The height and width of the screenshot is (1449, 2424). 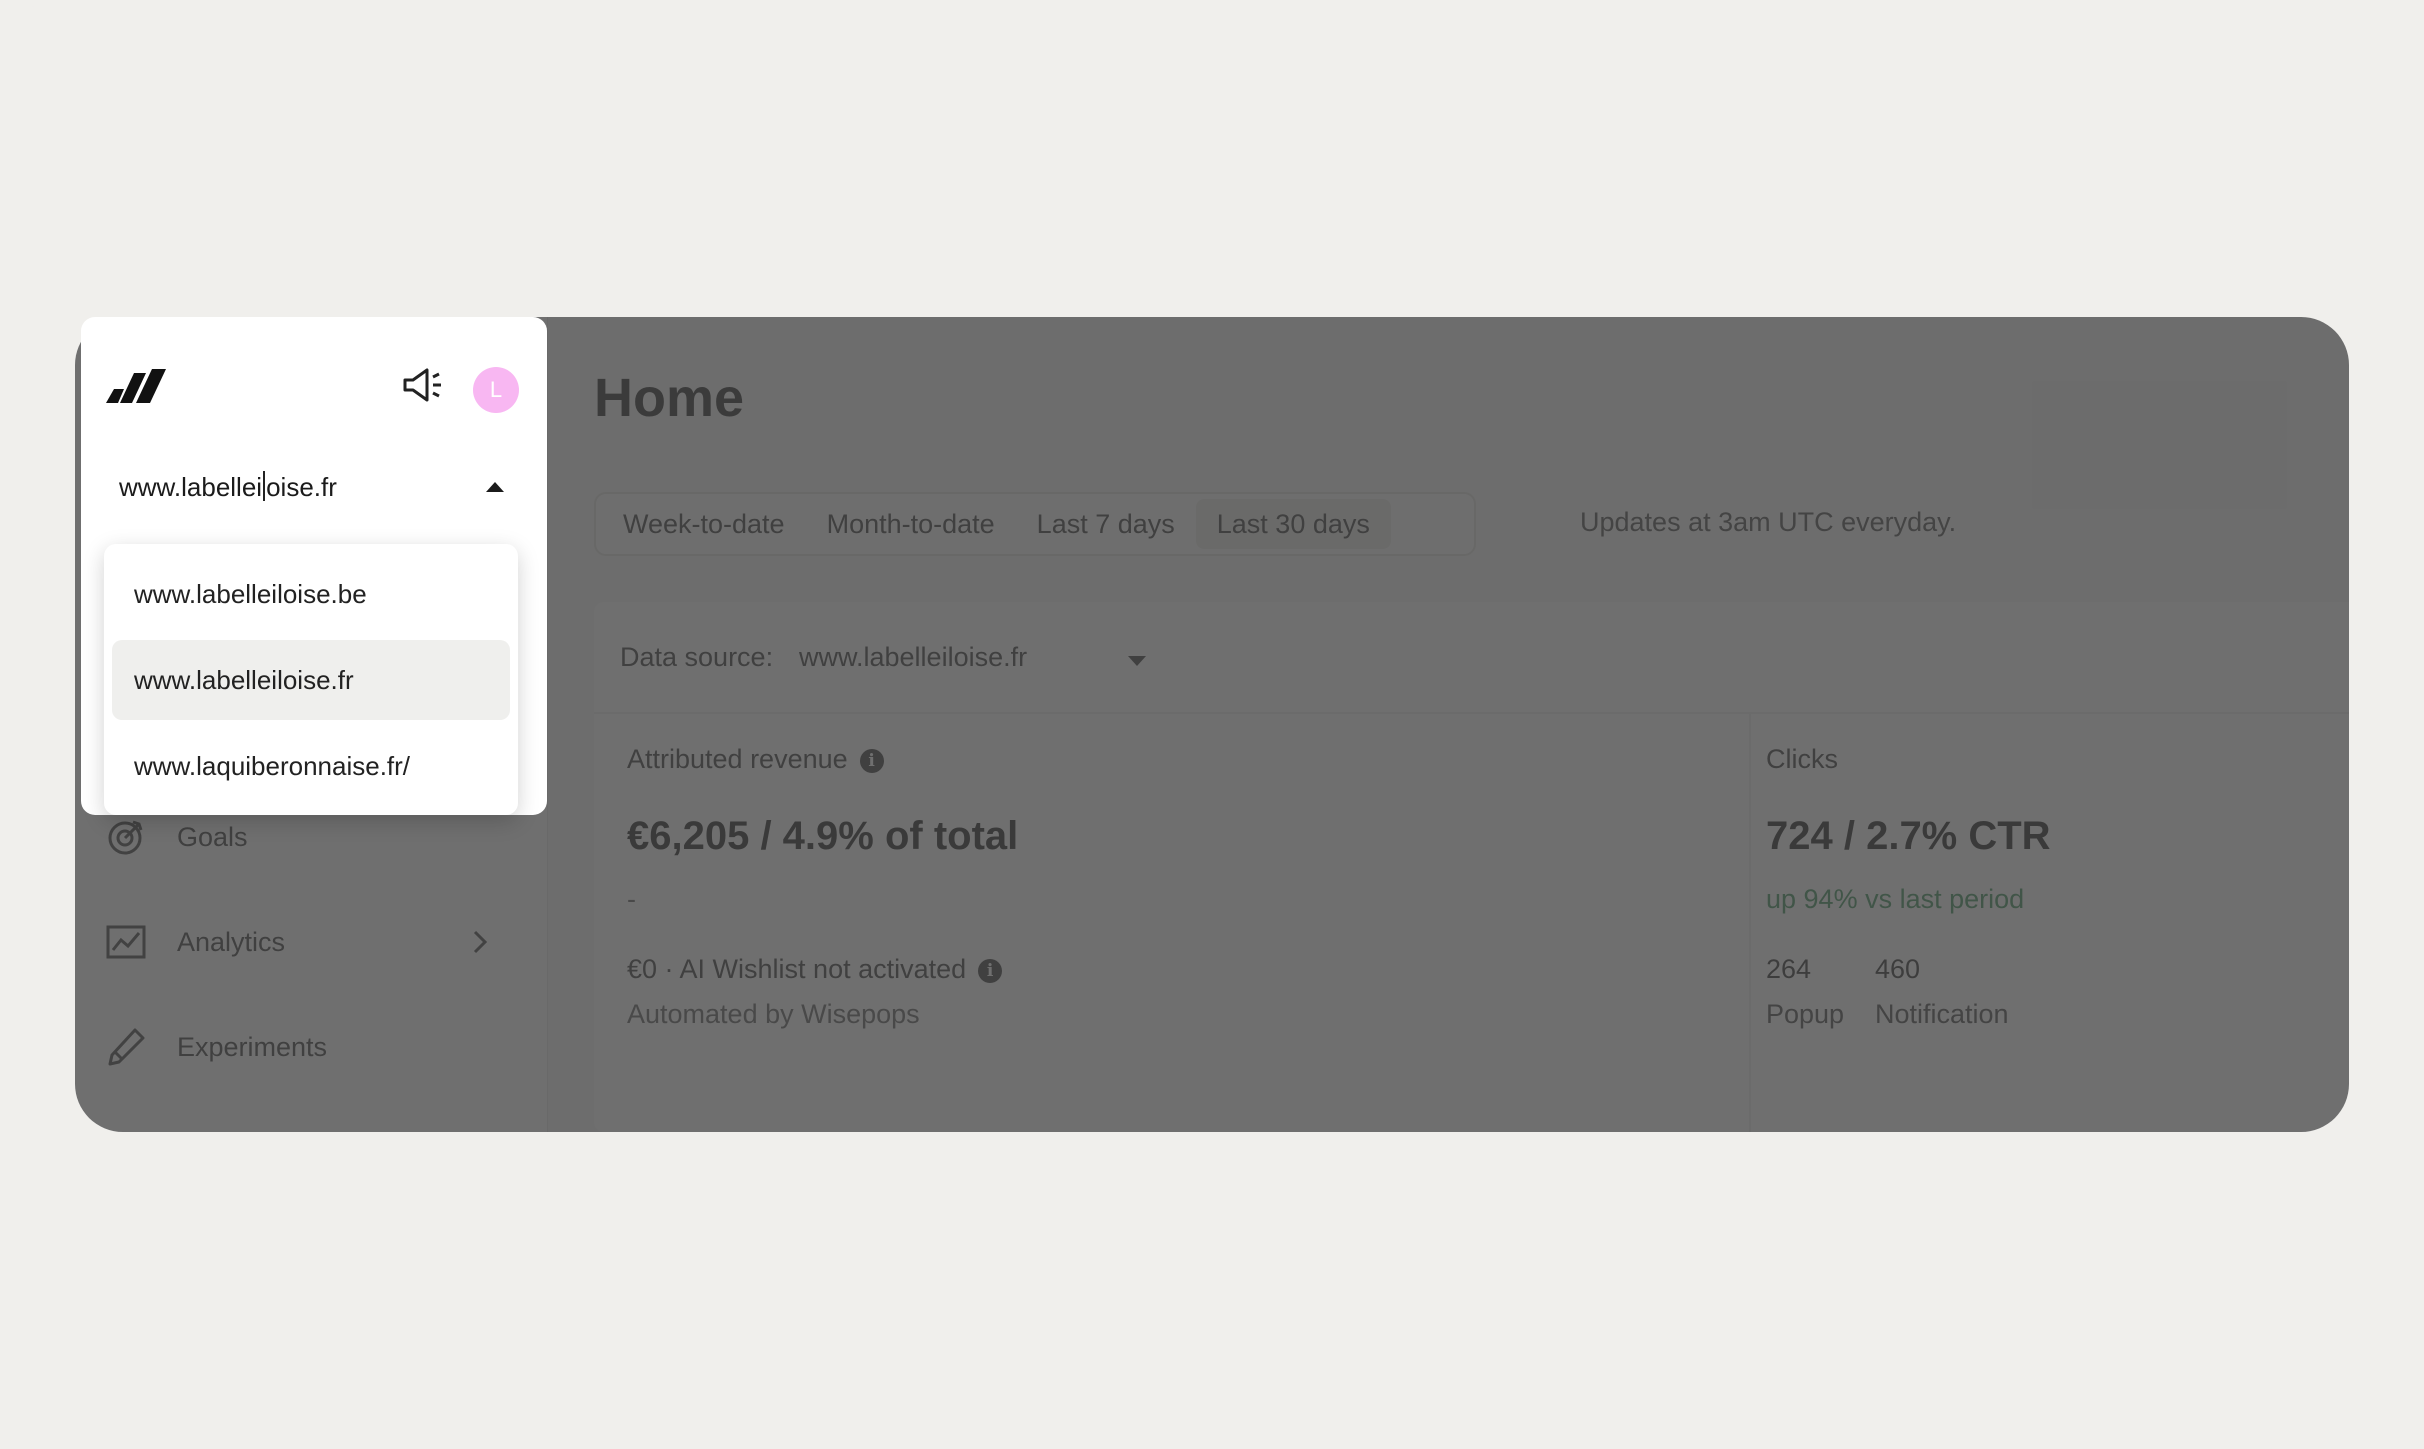 What do you see at coordinates (231, 941) in the screenshot?
I see `sidebar-item-label: Analytics` at bounding box center [231, 941].